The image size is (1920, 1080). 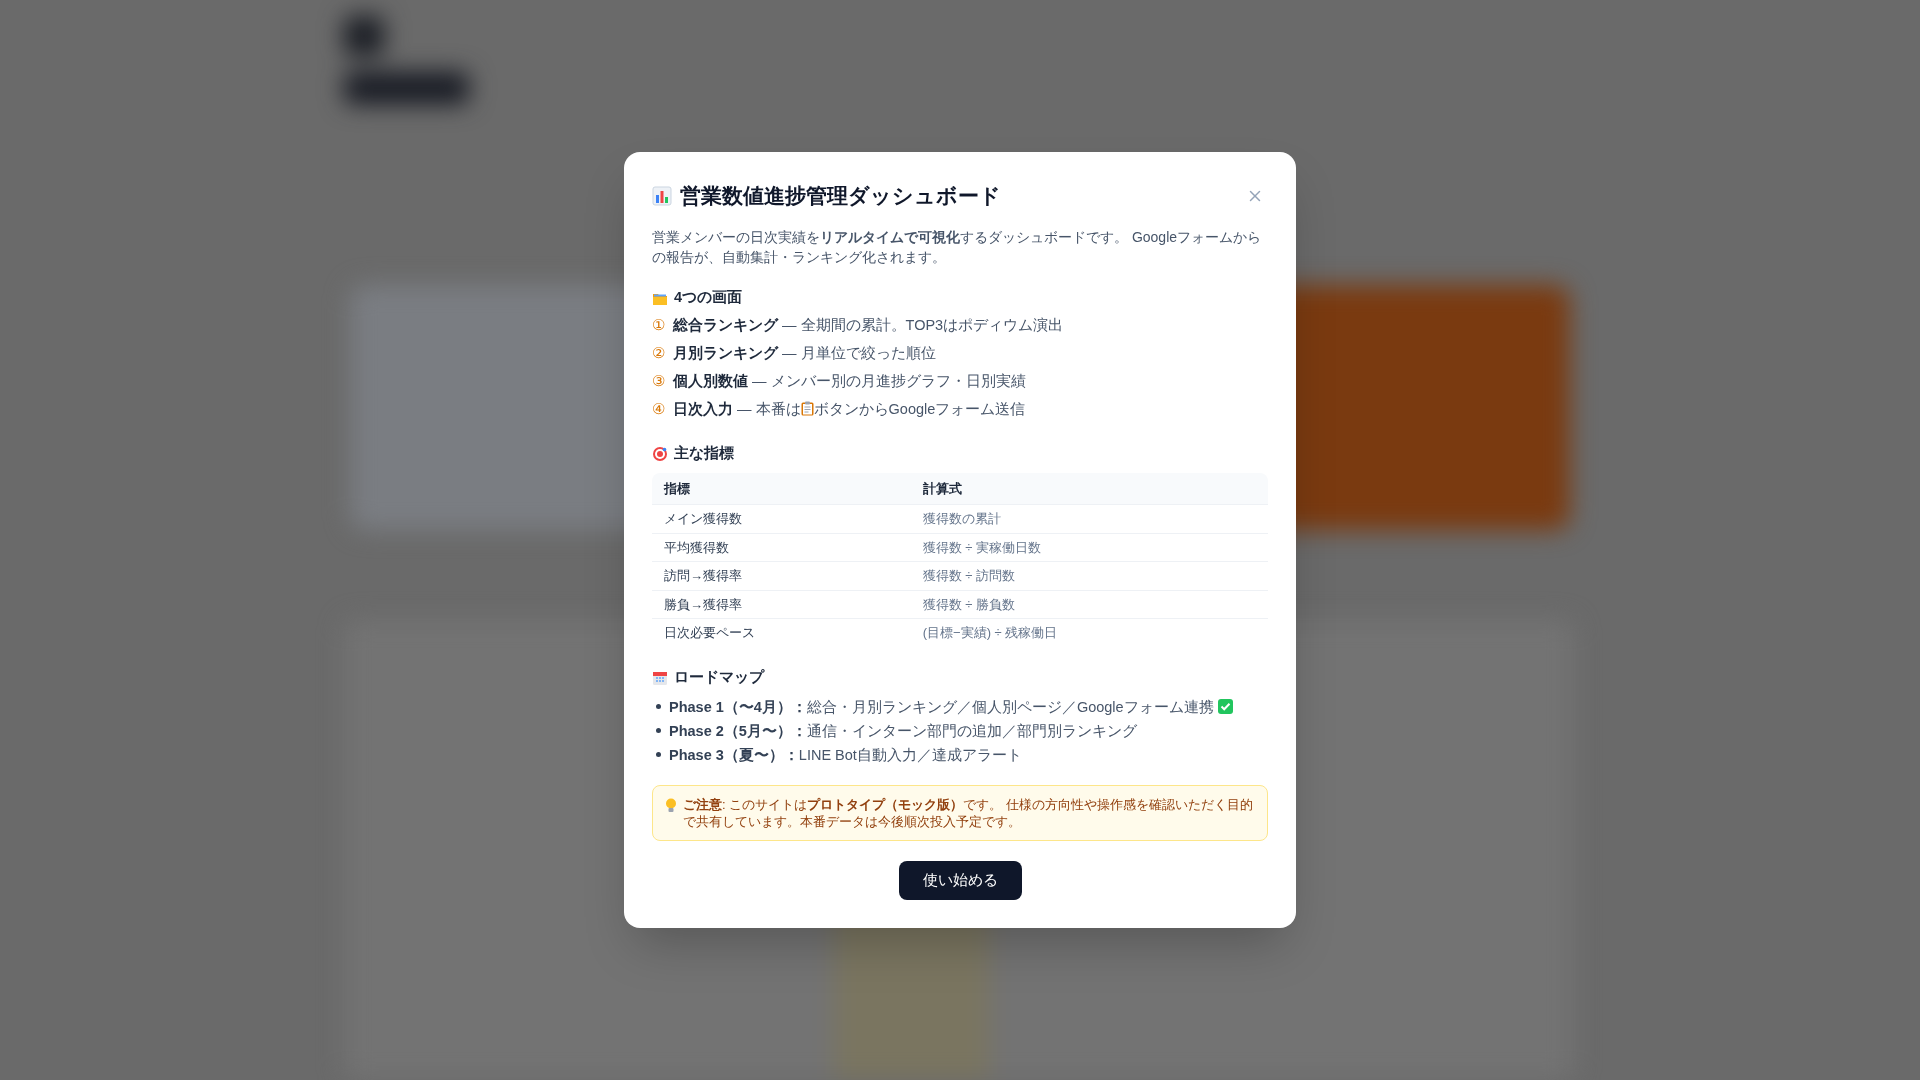 What do you see at coordinates (658, 409) in the screenshot?
I see `number-marker: ④` at bounding box center [658, 409].